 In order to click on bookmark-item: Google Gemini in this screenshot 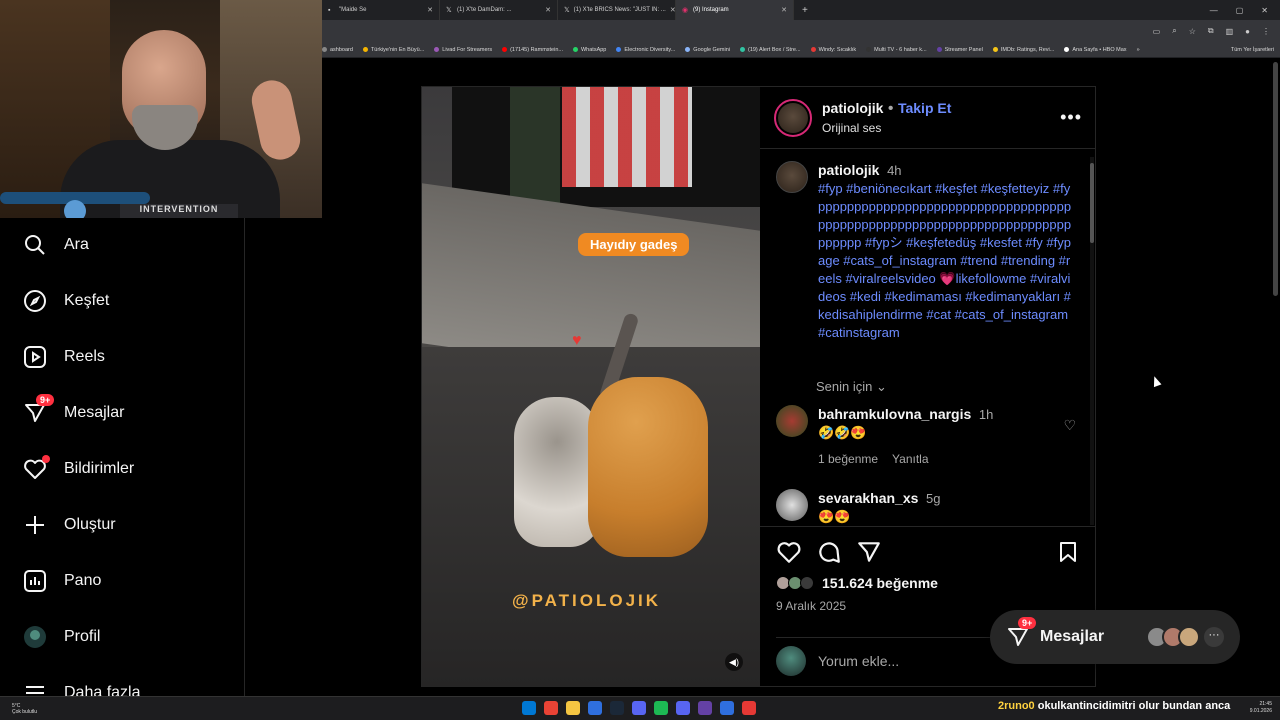, I will do `click(707, 50)`.